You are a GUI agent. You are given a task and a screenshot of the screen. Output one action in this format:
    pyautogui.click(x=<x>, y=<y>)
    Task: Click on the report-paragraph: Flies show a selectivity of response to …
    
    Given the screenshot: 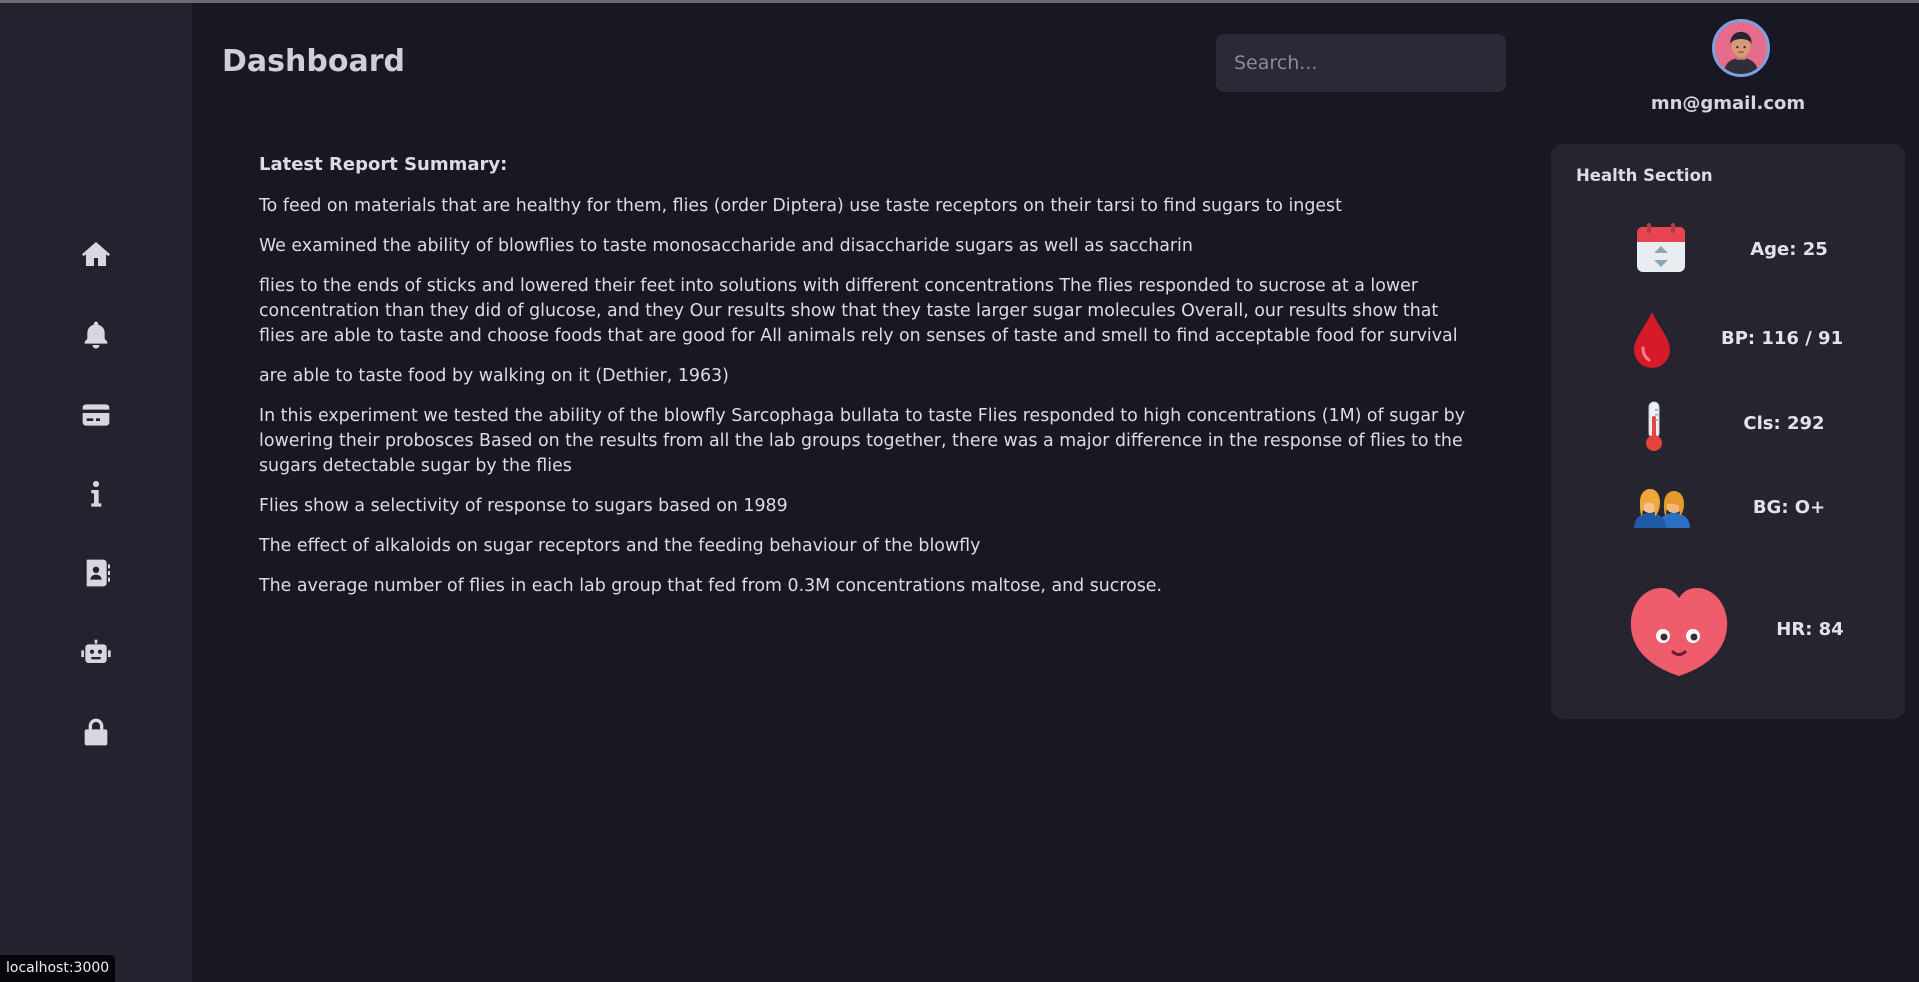 What is the action you would take?
    pyautogui.click(x=523, y=506)
    